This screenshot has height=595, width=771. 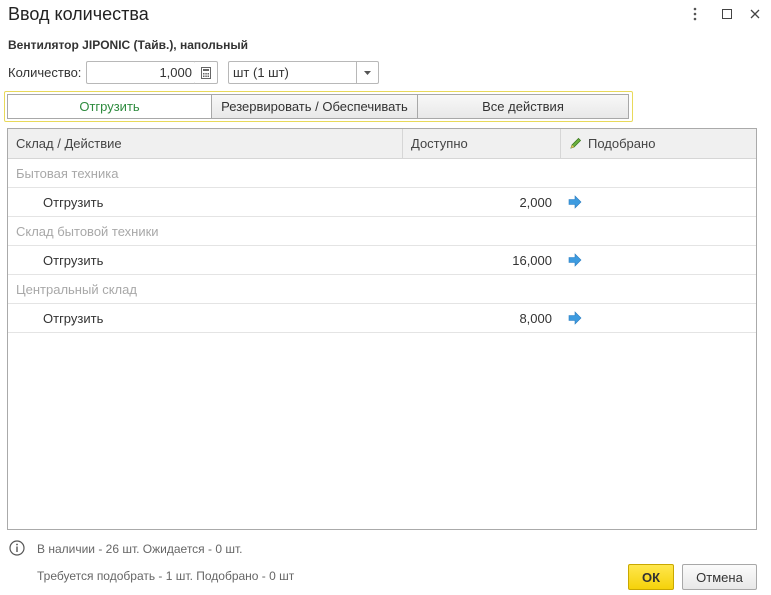 I want to click on column-header-warehouse: Склад / Действие, so click(x=205, y=143).